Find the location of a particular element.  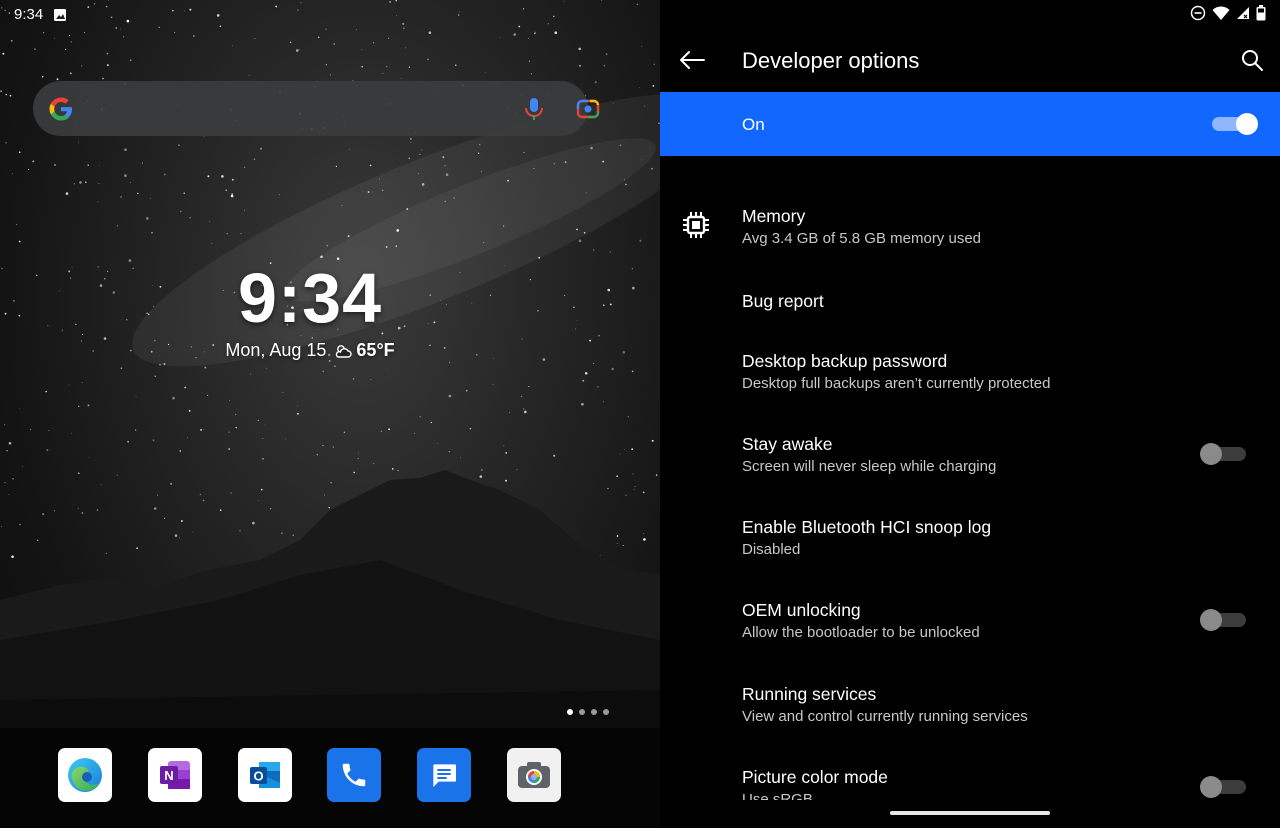

pref-title: Bug report is located at coordinates (783, 301).